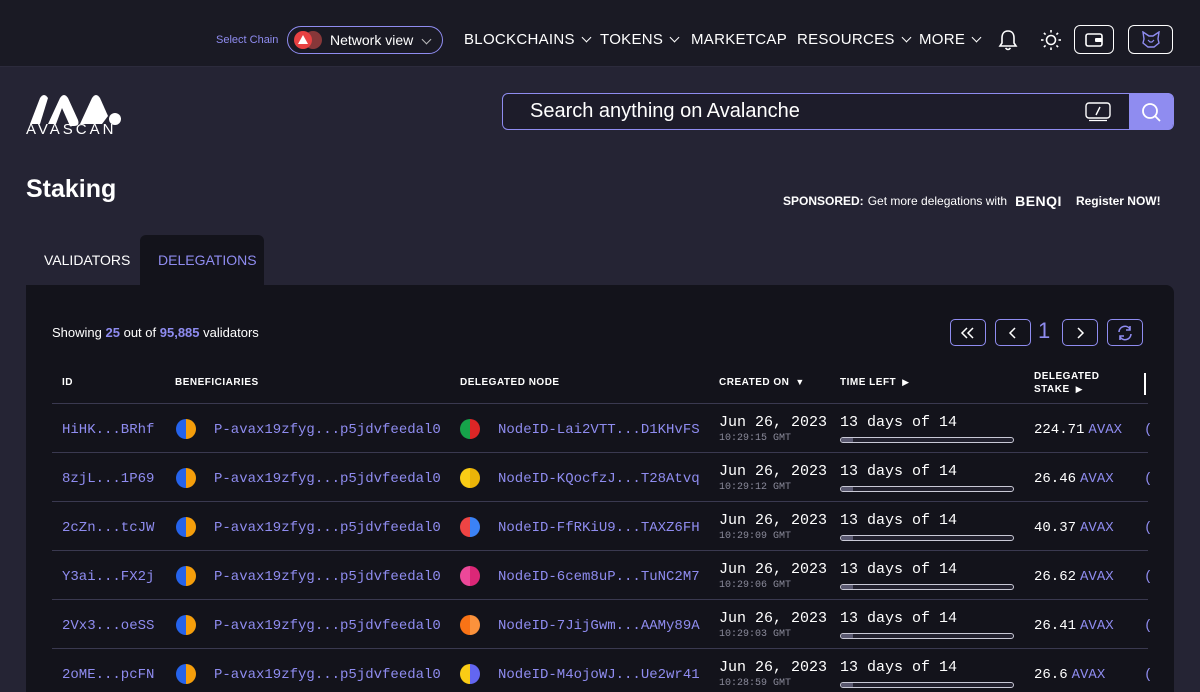  What do you see at coordinates (599, 626) in the screenshot?
I see `node-id-link: NodeID-7JijGwm...AAMy89A` at bounding box center [599, 626].